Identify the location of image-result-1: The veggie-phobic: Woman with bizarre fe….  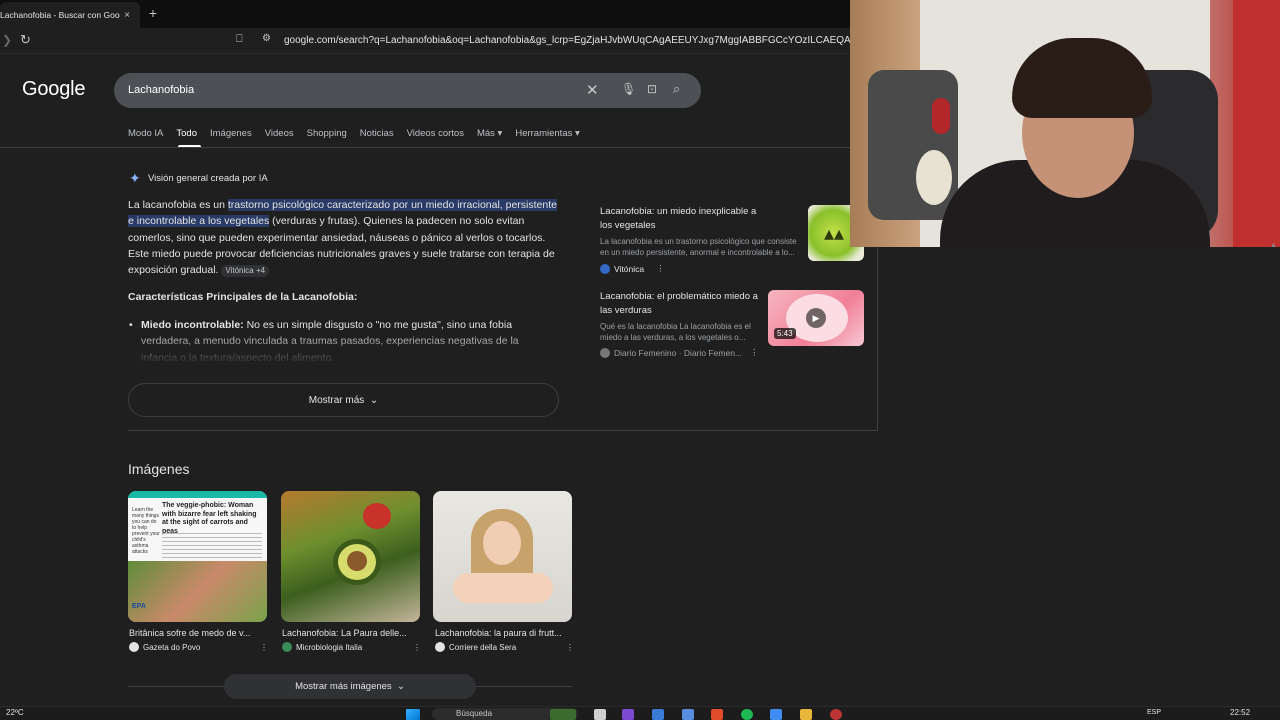
(197, 556).